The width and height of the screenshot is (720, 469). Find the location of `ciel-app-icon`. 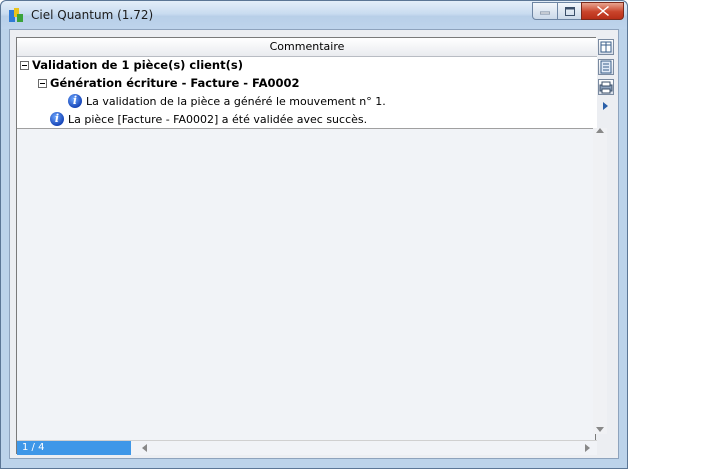

ciel-app-icon is located at coordinates (16, 15).